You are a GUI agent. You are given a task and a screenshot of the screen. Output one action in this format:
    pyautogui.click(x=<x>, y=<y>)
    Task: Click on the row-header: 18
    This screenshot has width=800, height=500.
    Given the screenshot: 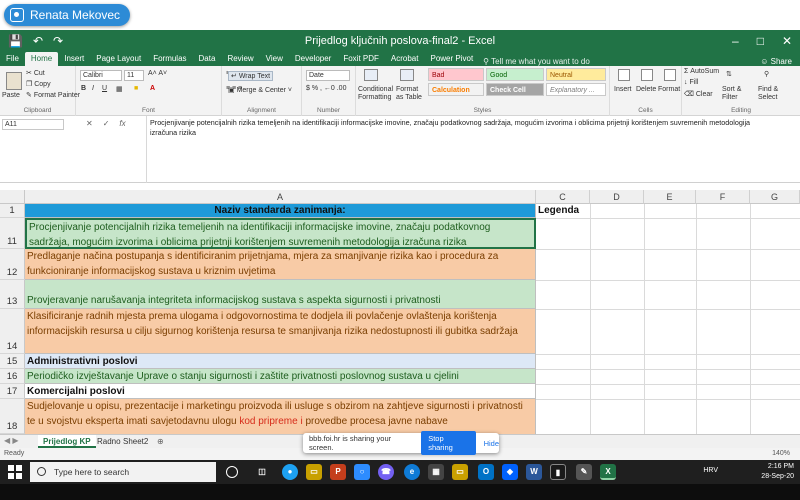 What is the action you would take?
    pyautogui.click(x=12, y=416)
    